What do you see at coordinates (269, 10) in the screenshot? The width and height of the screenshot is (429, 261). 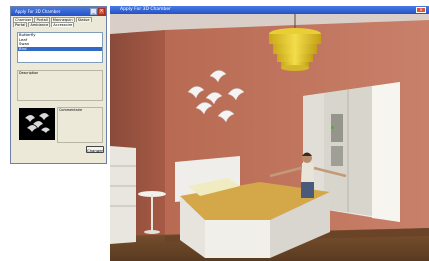 I see `view-titlebar: Apply For 3D Chamber ×` at bounding box center [269, 10].